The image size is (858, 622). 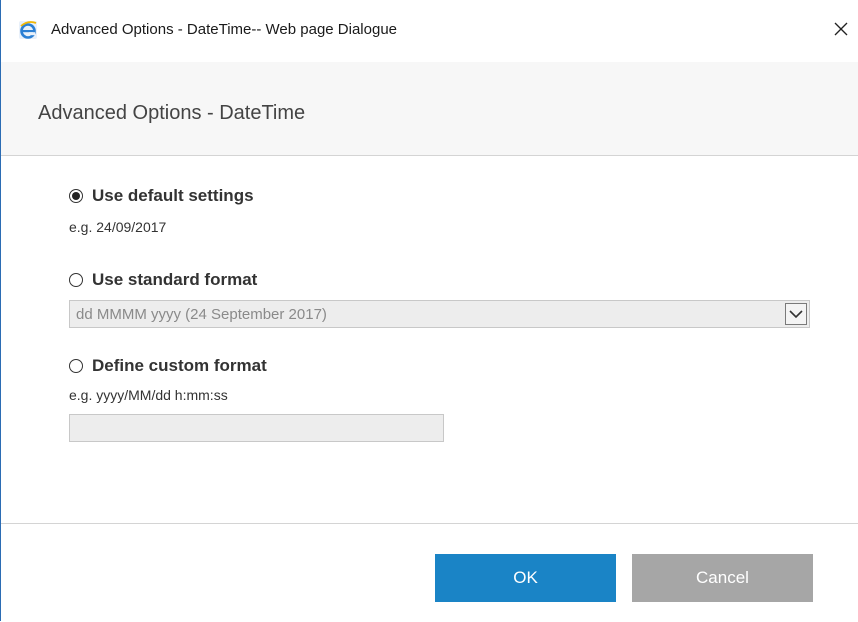 What do you see at coordinates (796, 314) in the screenshot?
I see `chevron-down-icon` at bounding box center [796, 314].